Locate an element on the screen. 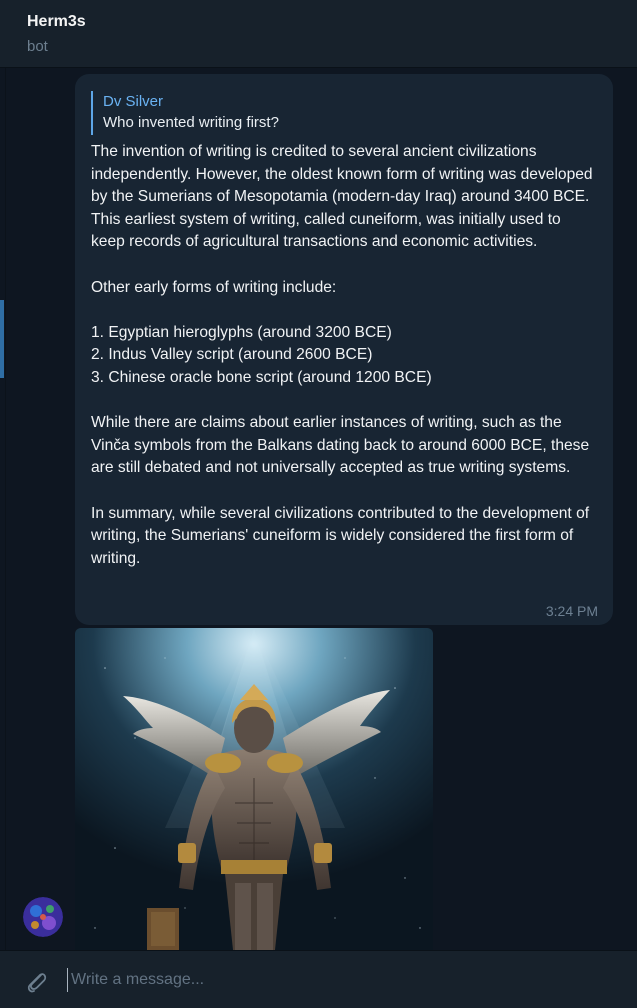 The height and width of the screenshot is (1008, 637). reply-author: Dv Silver is located at coordinates (133, 101).